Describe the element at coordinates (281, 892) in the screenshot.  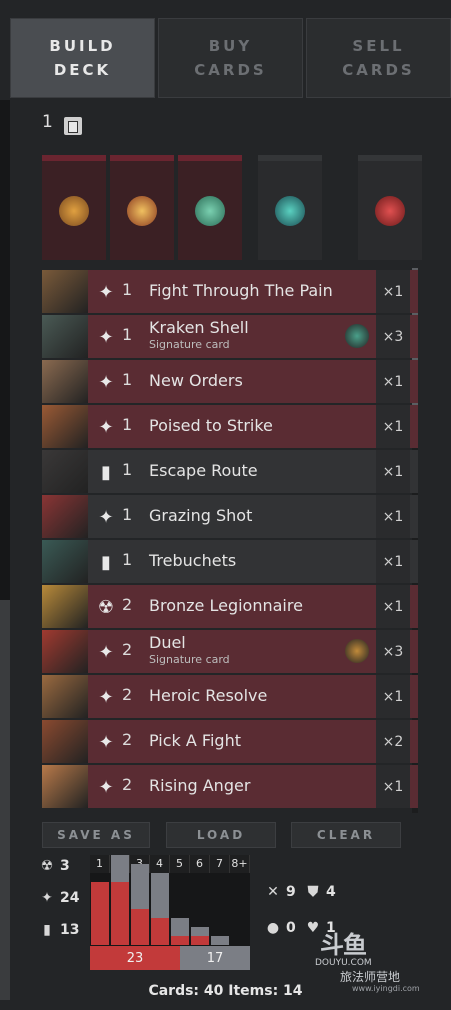
I see `item-weapon-count: ✕ 9` at that location.